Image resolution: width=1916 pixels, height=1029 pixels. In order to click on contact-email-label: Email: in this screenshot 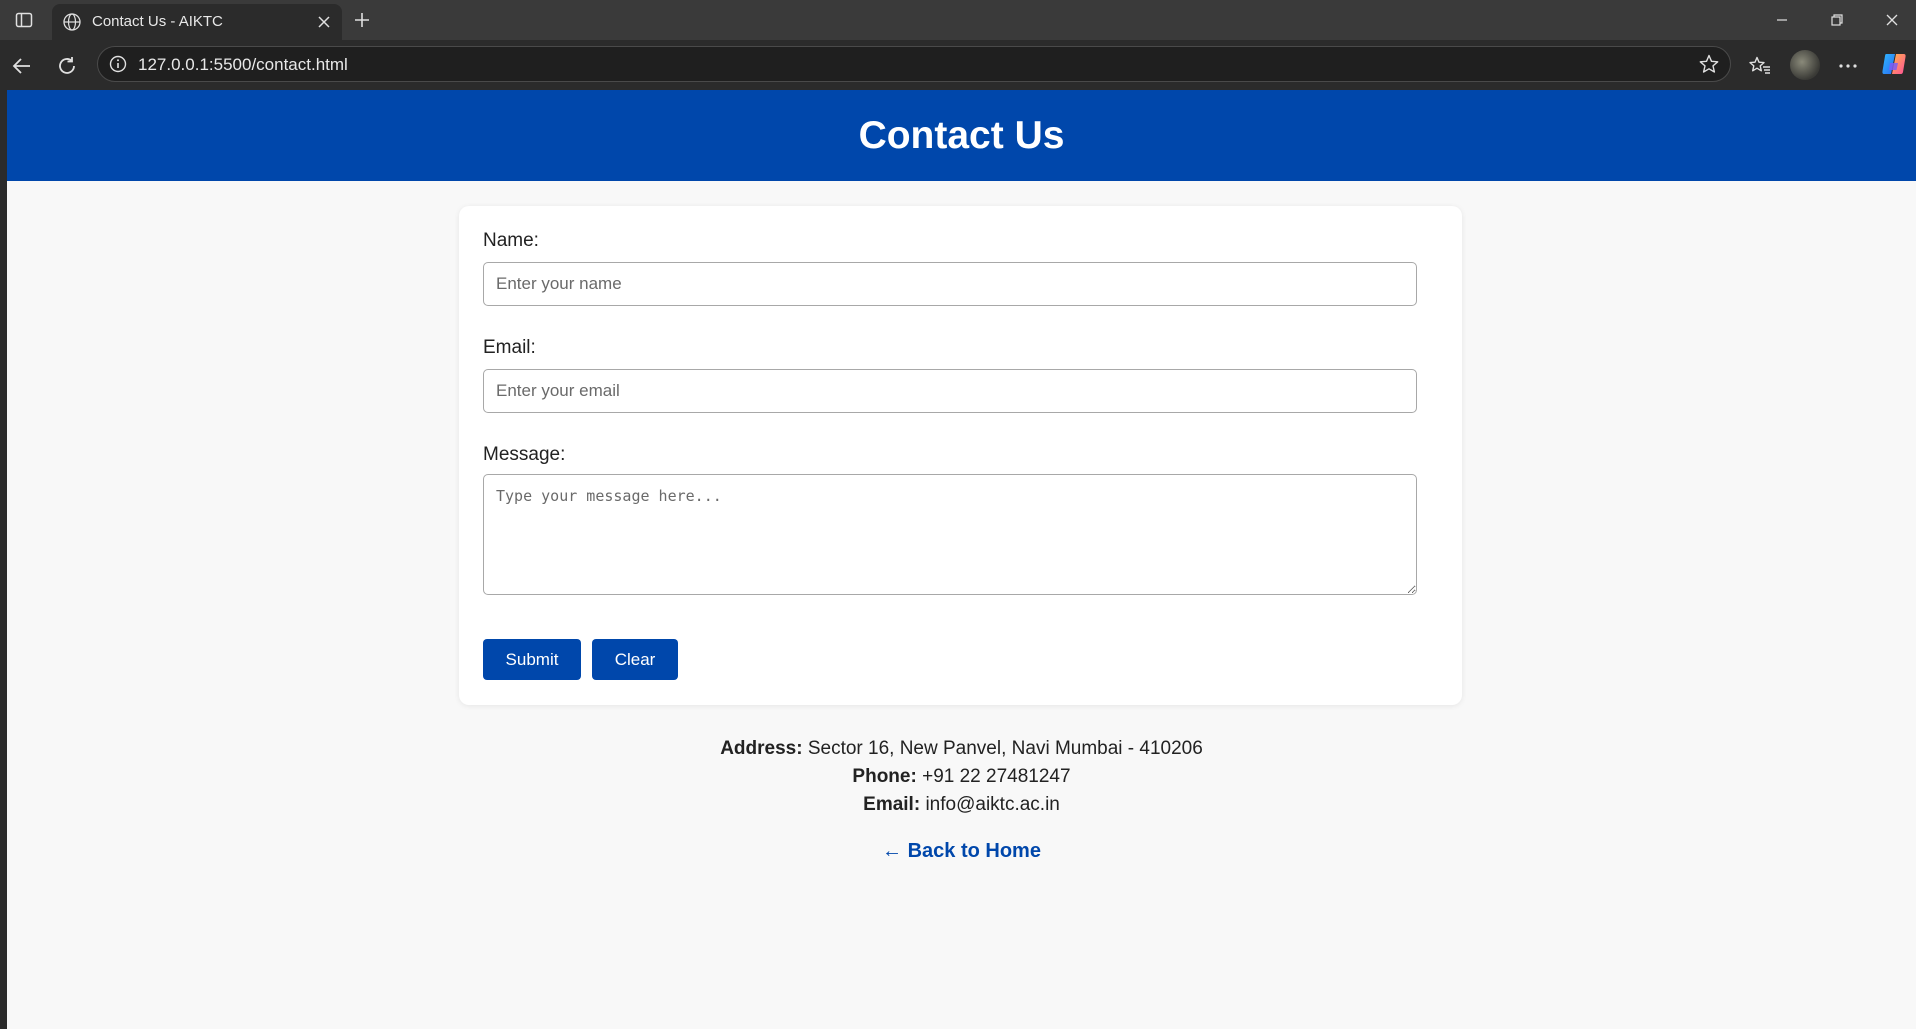, I will do `click(892, 804)`.